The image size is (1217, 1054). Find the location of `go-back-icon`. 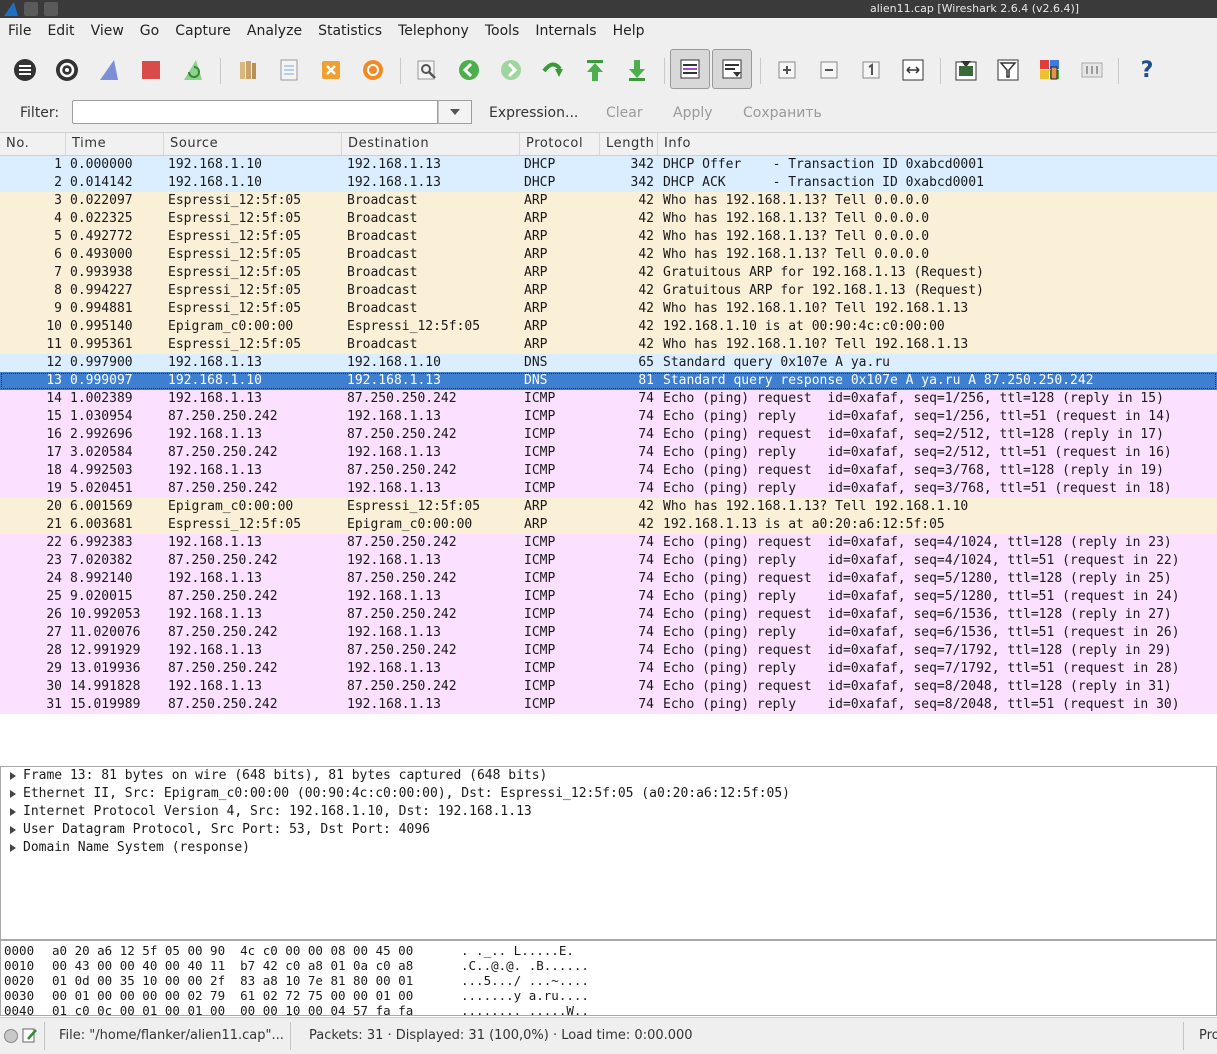

go-back-icon is located at coordinates (469, 70).